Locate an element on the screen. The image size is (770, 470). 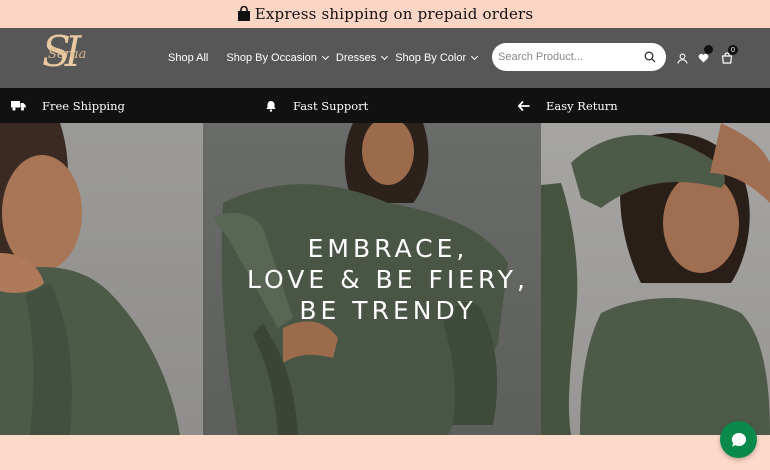
usp-fast-support: Fast Support is located at coordinates (316, 105).